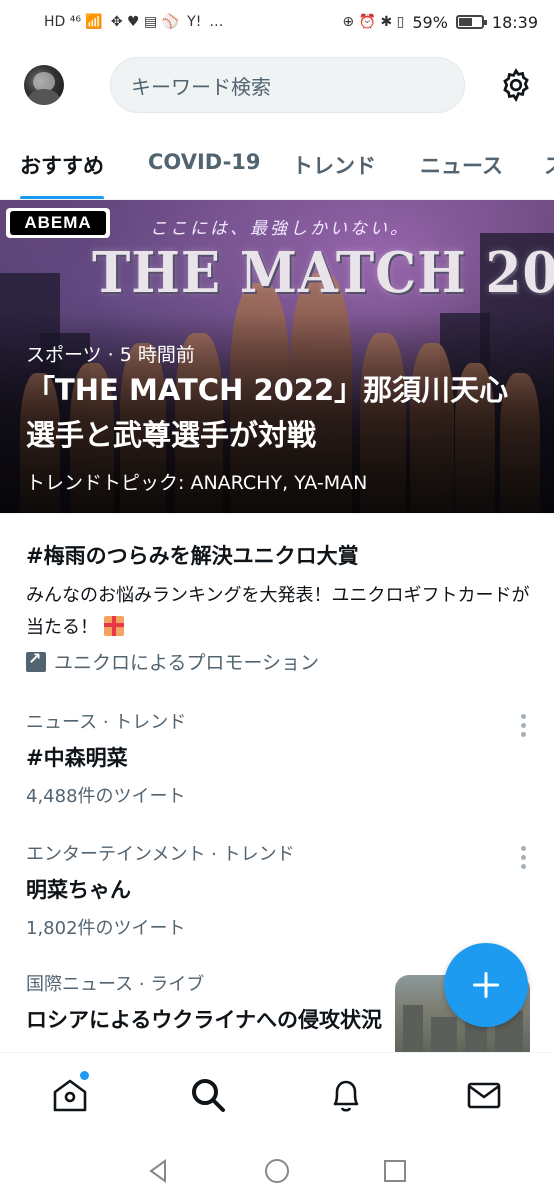 The image size is (554, 1200). What do you see at coordinates (395, 1171) in the screenshot?
I see `recents-icon` at bounding box center [395, 1171].